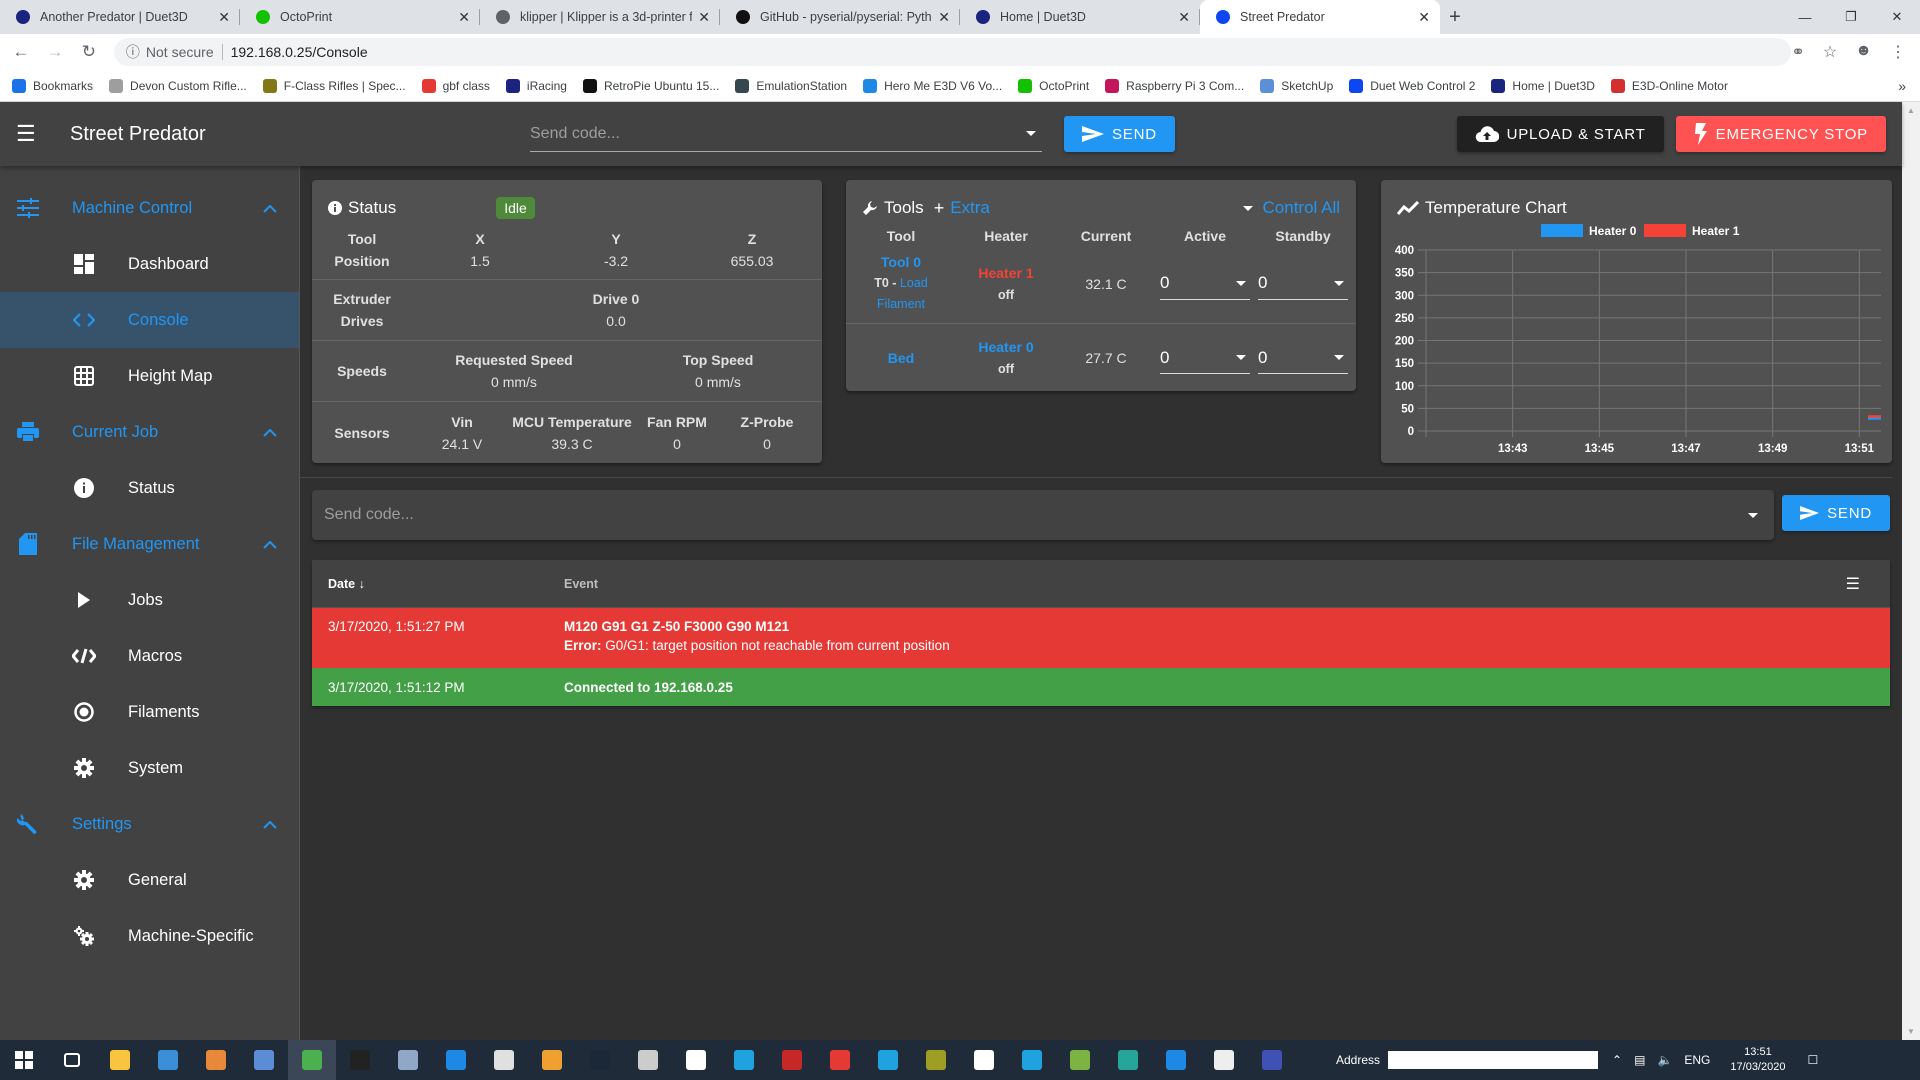 The width and height of the screenshot is (1920, 1080). Describe the element at coordinates (1006, 273) in the screenshot. I see `heater-1-link: Heater 1` at that location.